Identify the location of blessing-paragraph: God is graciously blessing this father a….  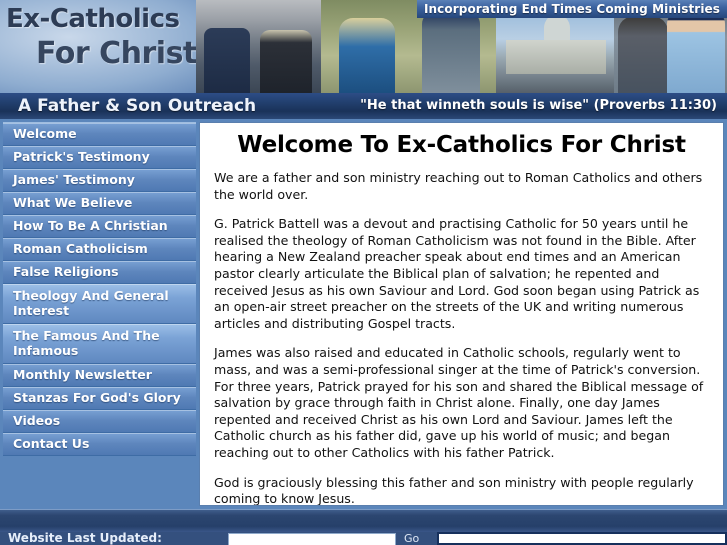
(454, 490).